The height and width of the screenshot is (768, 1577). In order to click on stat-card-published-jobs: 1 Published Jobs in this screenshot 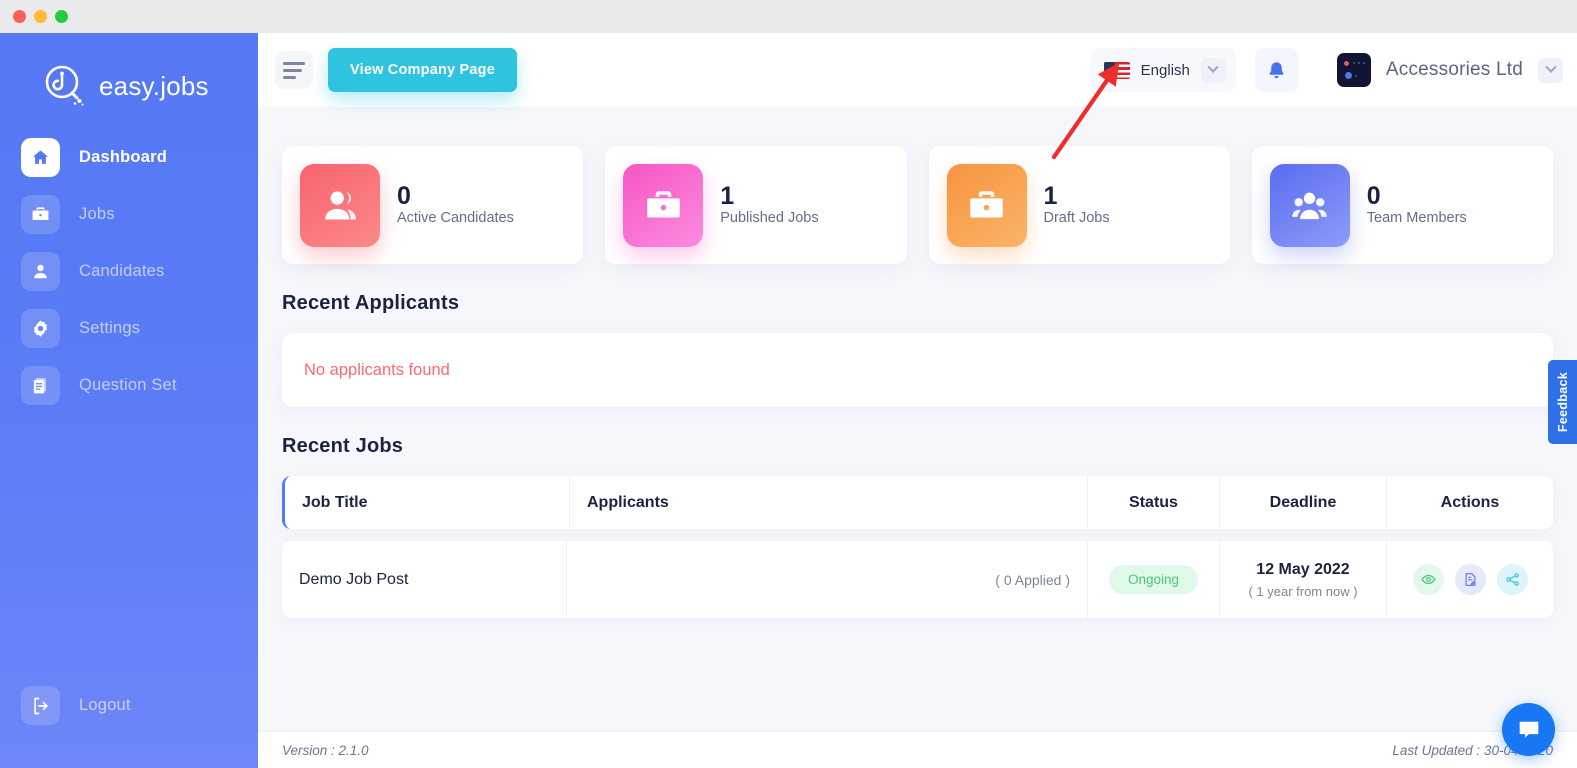, I will do `click(756, 205)`.